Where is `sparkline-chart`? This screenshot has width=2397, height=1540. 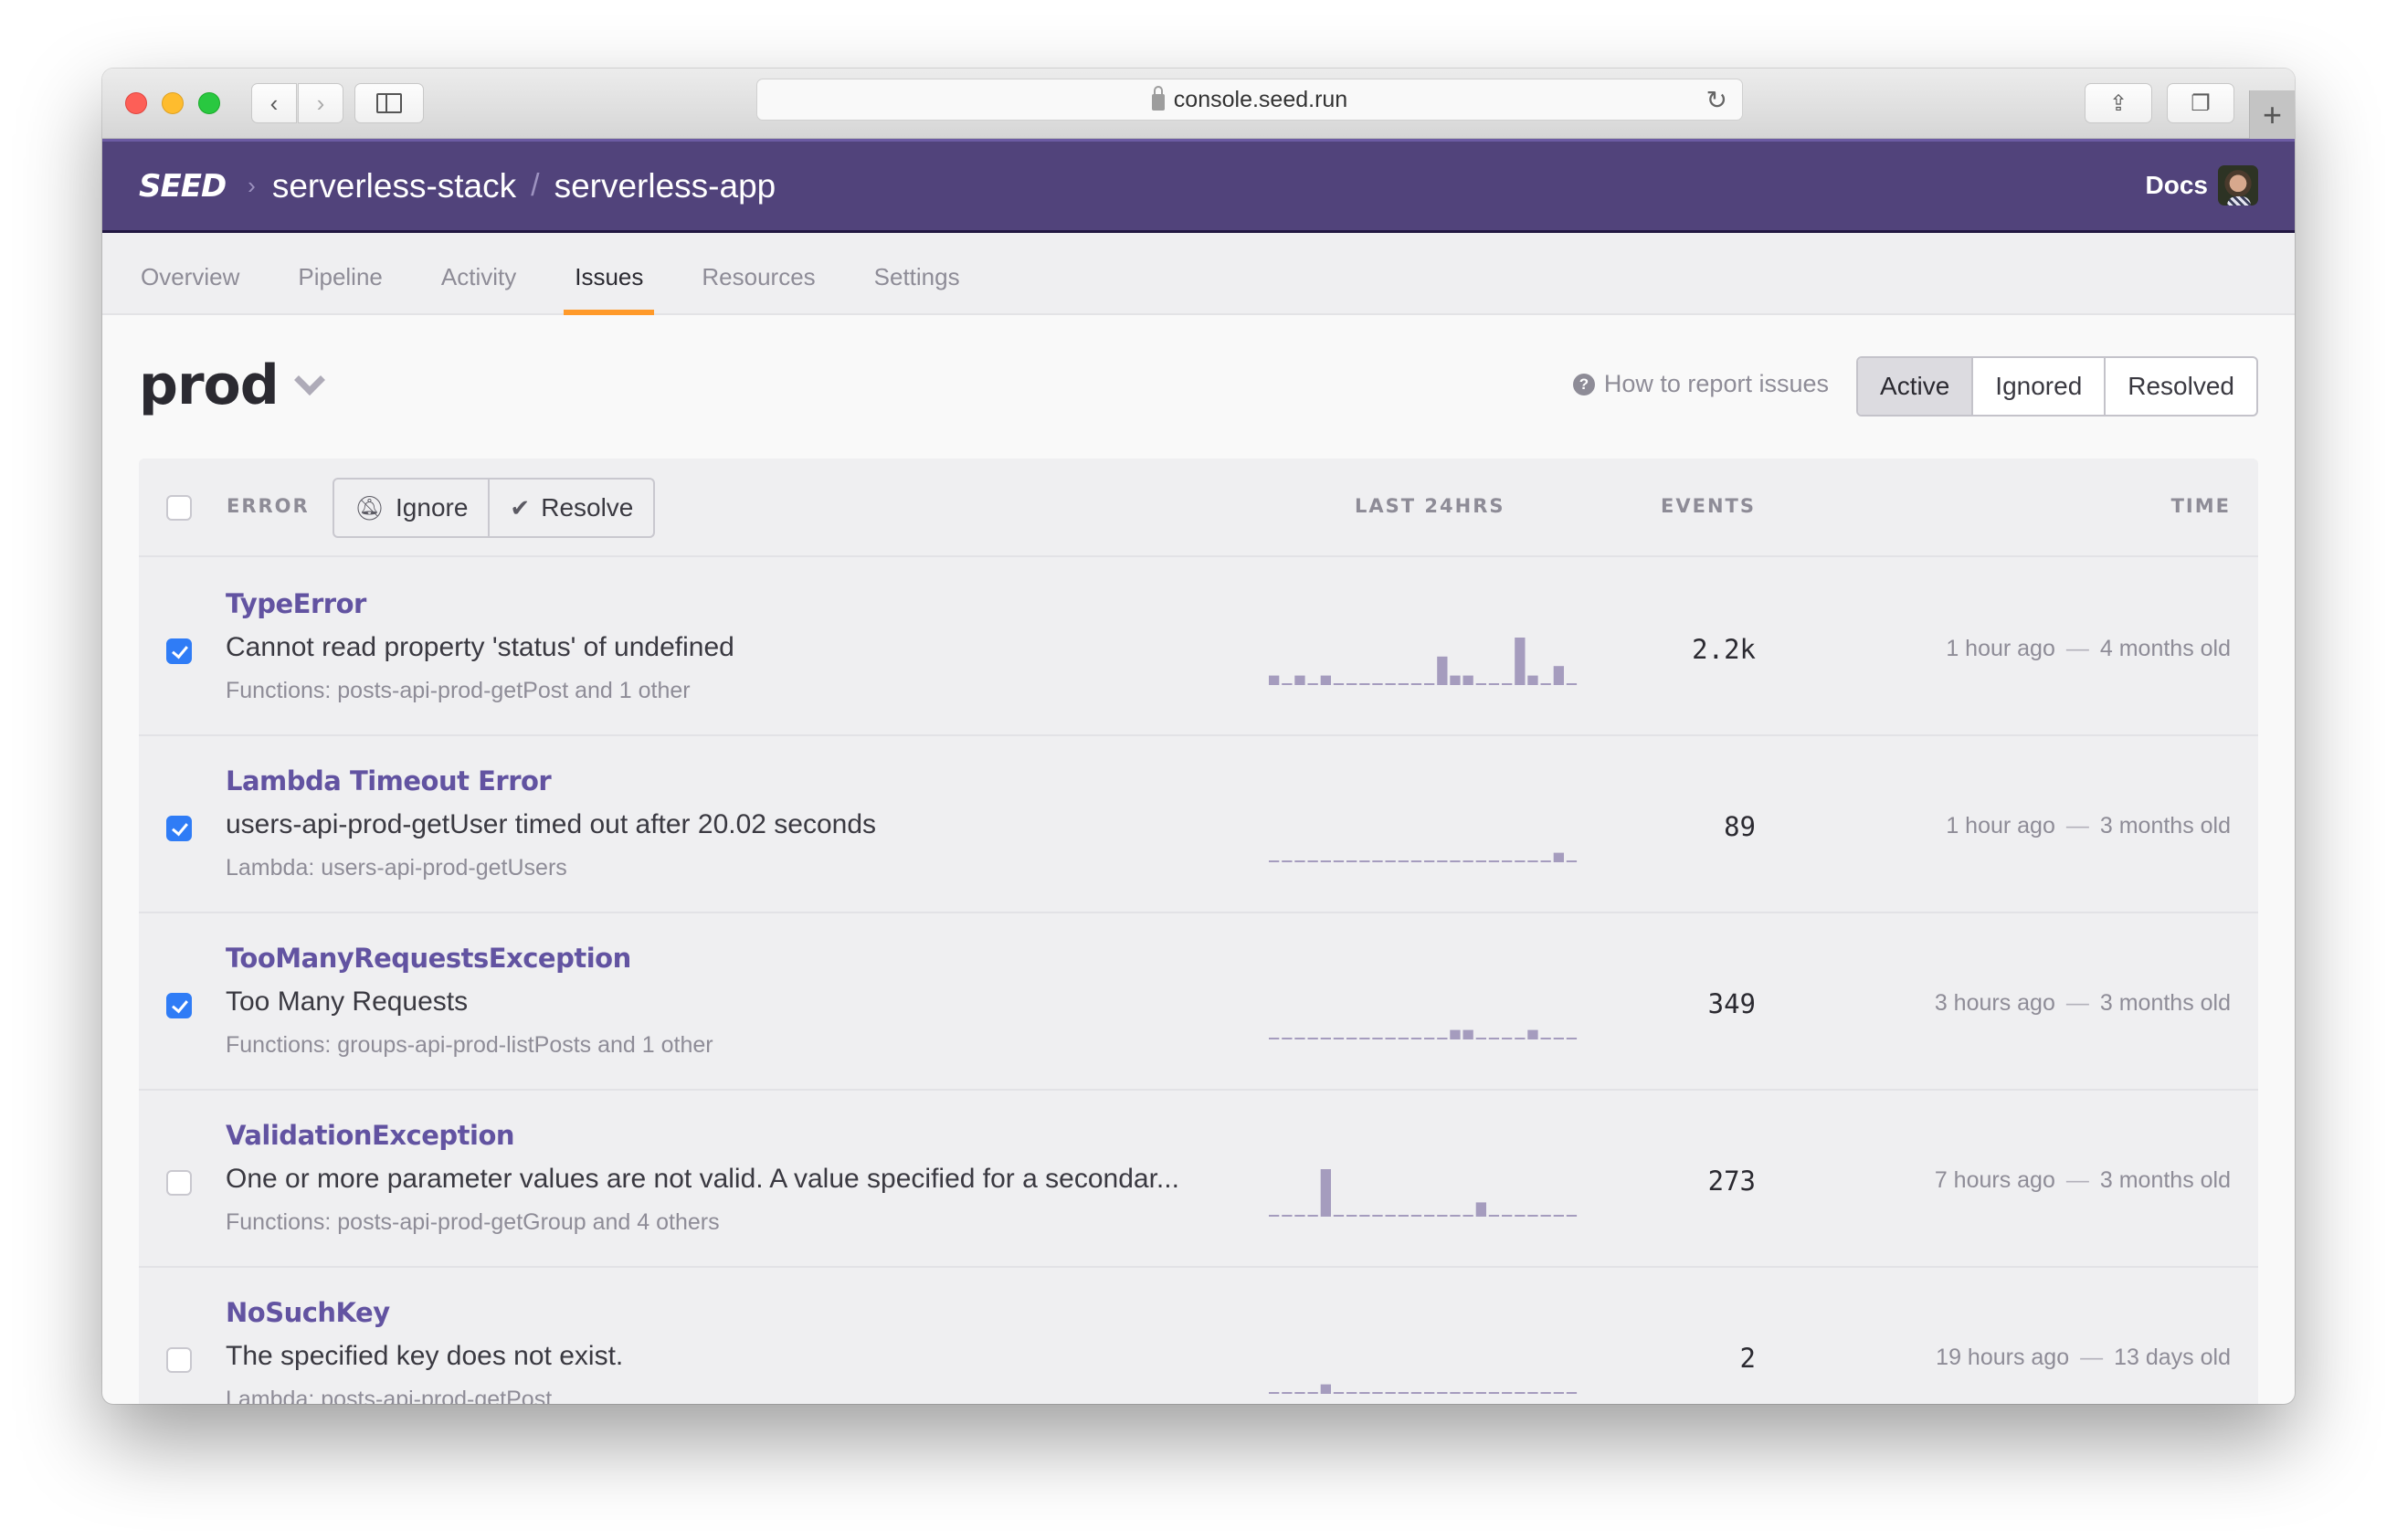 sparkline-chart is located at coordinates (1423, 1034).